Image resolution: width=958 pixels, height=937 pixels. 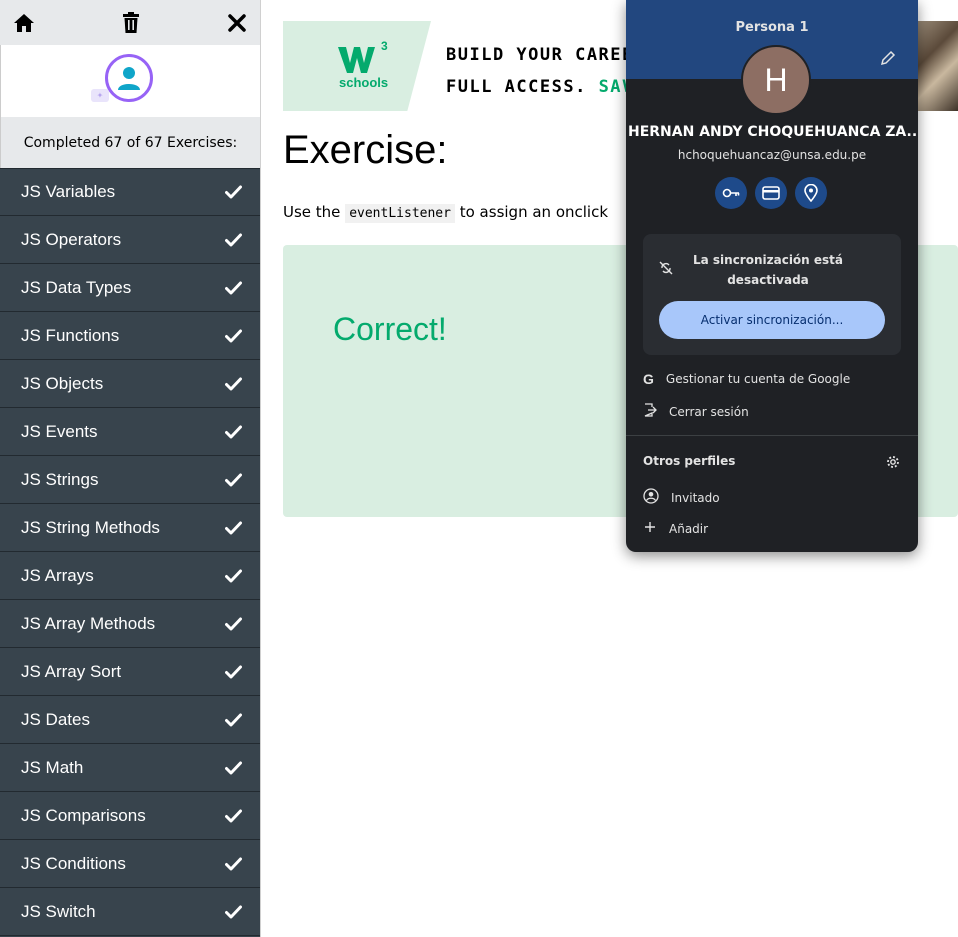 What do you see at coordinates (648, 379) in the screenshot?
I see `google-g-icon: G` at bounding box center [648, 379].